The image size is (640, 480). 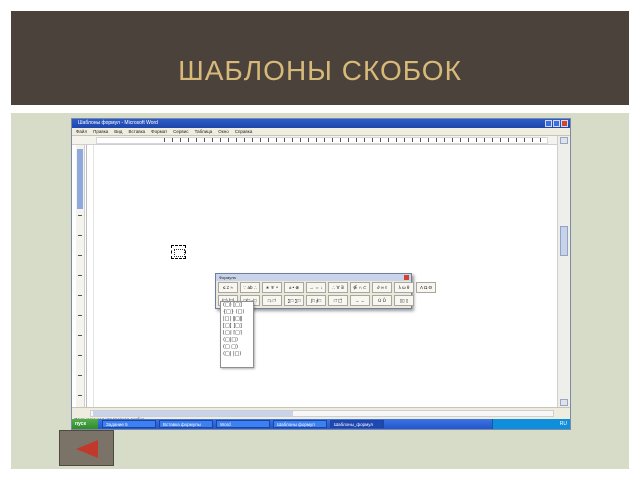 I want to click on maximize-icon, so click(x=556, y=123).